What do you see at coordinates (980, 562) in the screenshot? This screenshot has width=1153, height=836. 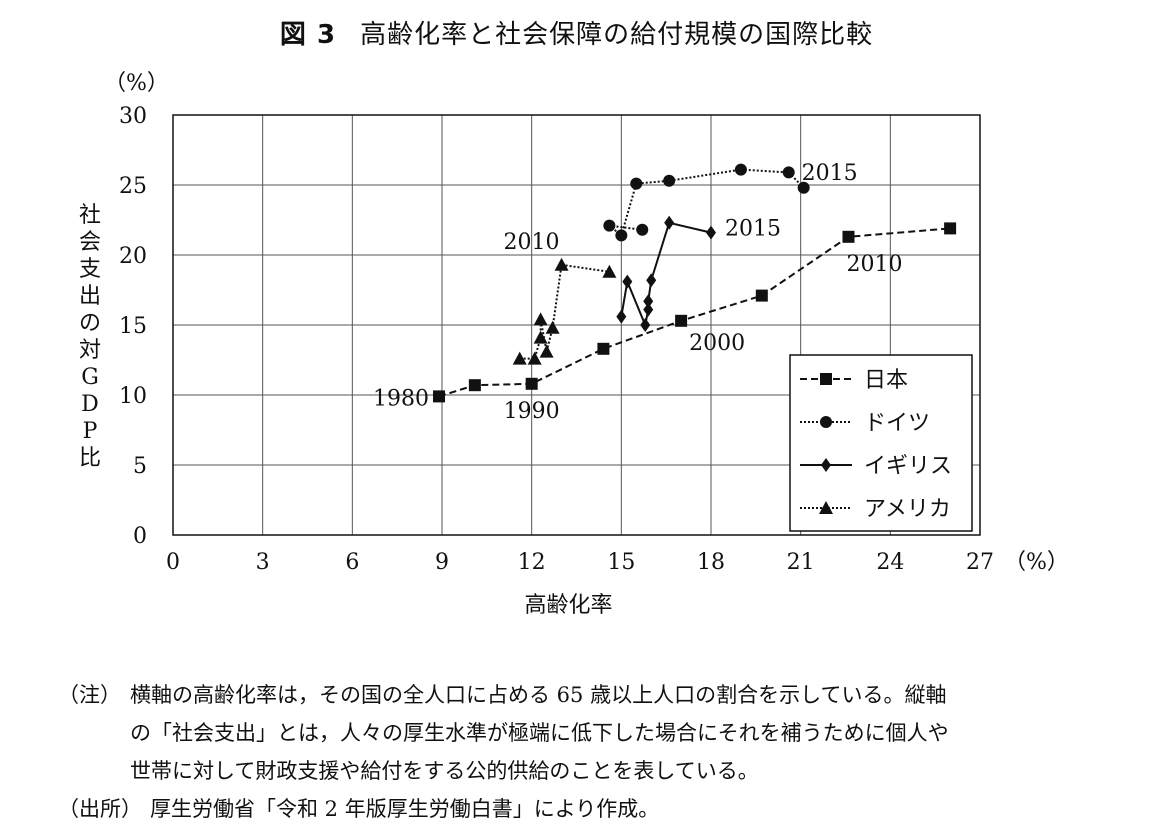 I see `x-tick-label: 27` at bounding box center [980, 562].